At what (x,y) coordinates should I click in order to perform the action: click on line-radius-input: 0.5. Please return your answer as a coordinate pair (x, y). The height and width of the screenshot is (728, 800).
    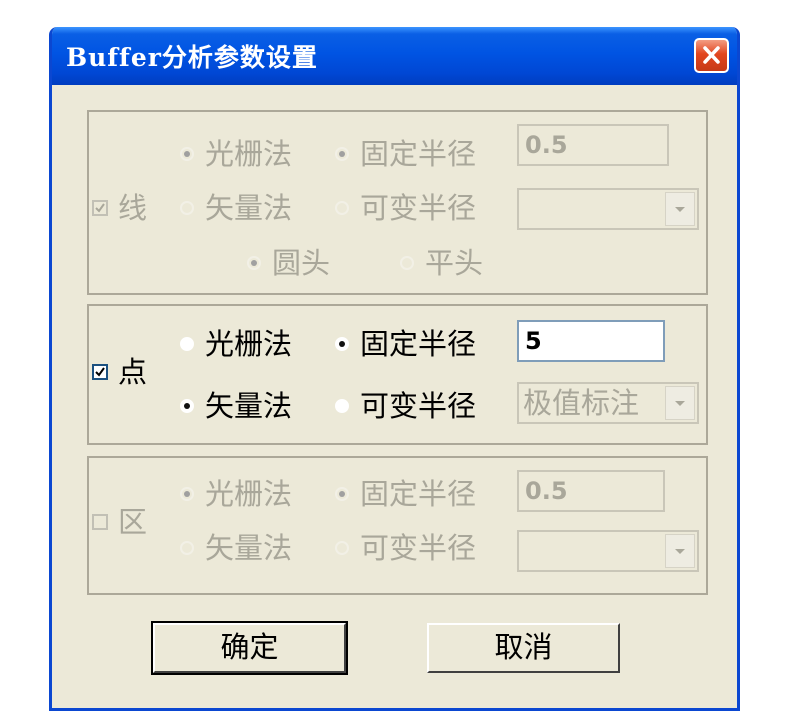
    Looking at the image, I should click on (593, 145).